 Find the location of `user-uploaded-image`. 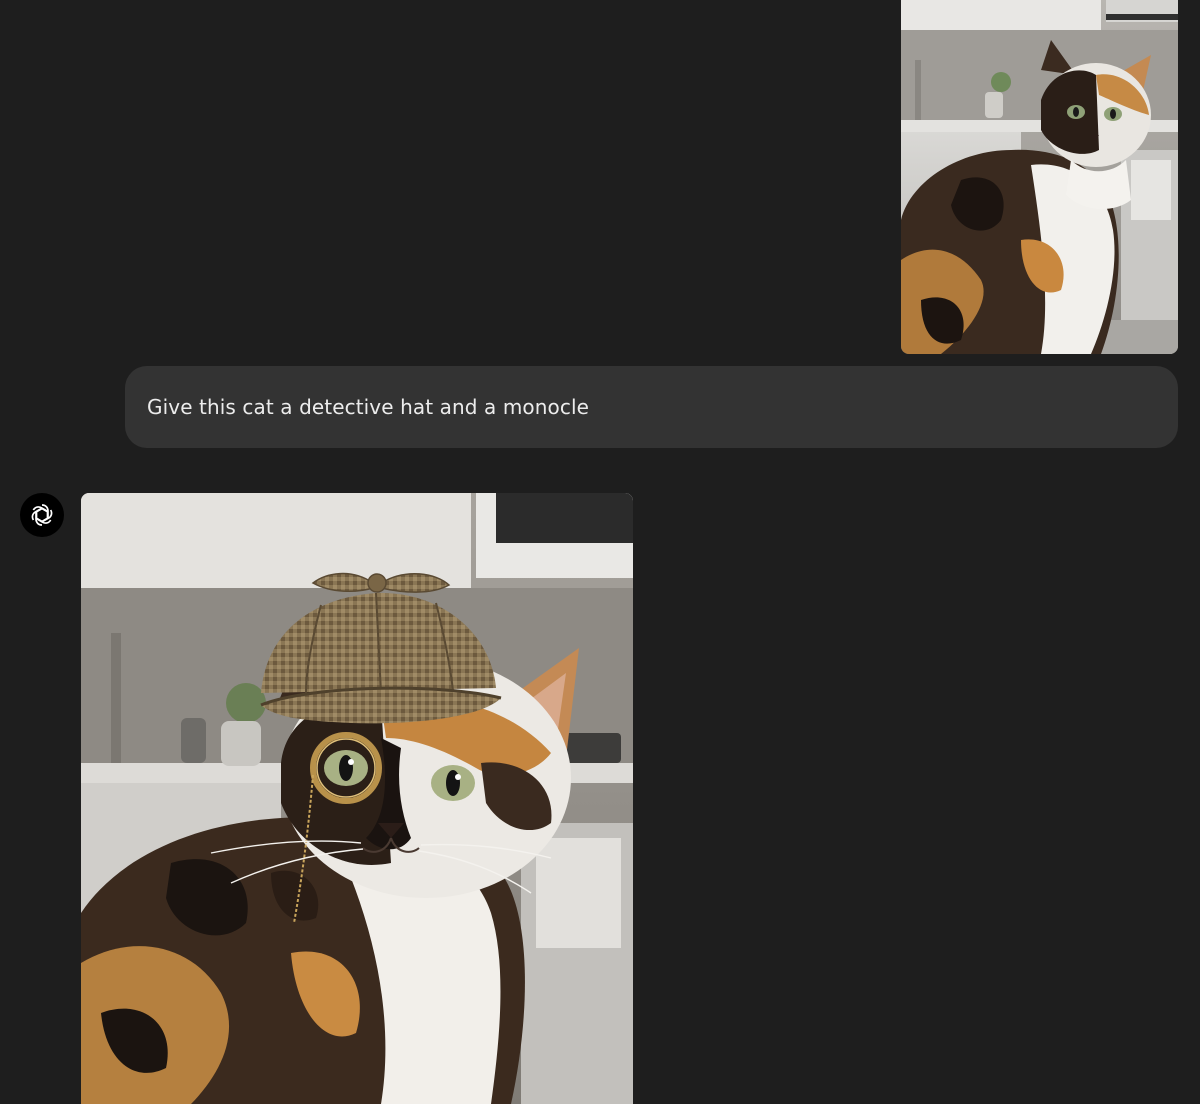

user-uploaded-image is located at coordinates (1039, 177).